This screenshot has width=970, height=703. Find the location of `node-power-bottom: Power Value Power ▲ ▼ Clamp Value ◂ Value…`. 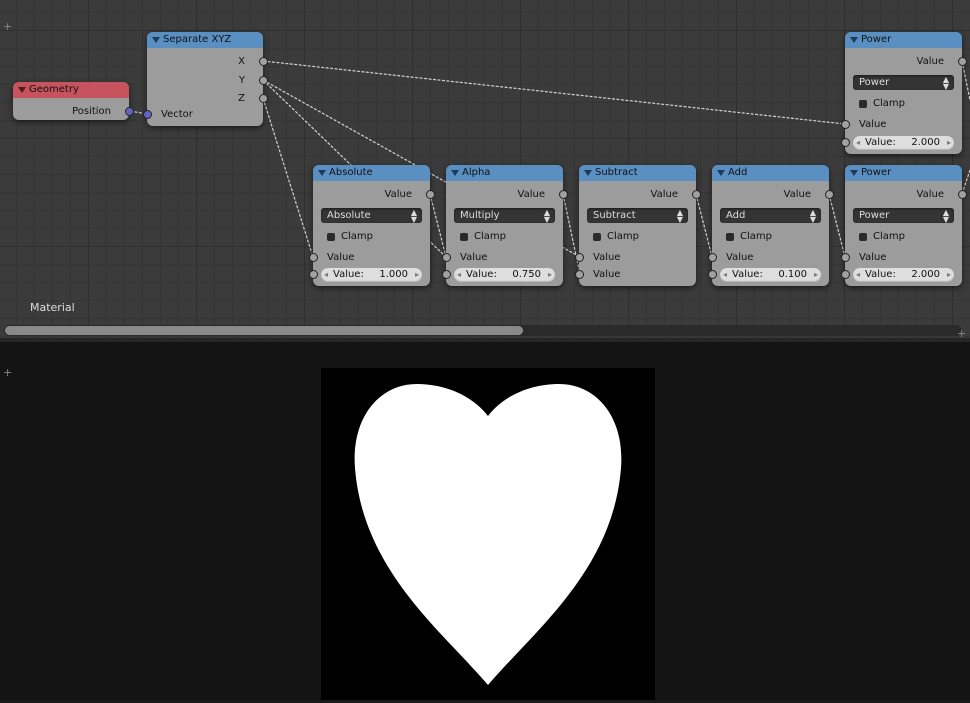

node-power-bottom: Power Value Power ▲ ▼ Clamp Value ◂ Value… is located at coordinates (904, 225).